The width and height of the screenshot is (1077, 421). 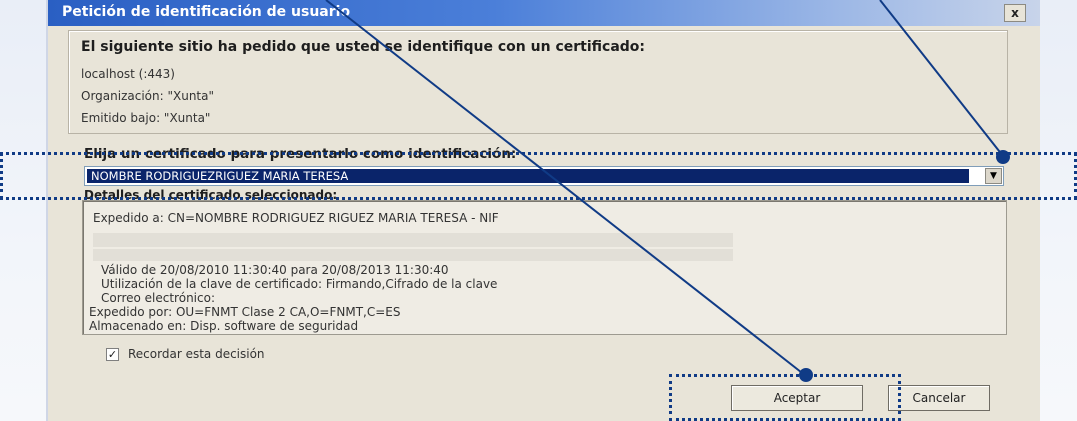 I want to click on arrow-to-combo, so click(x=941, y=78).